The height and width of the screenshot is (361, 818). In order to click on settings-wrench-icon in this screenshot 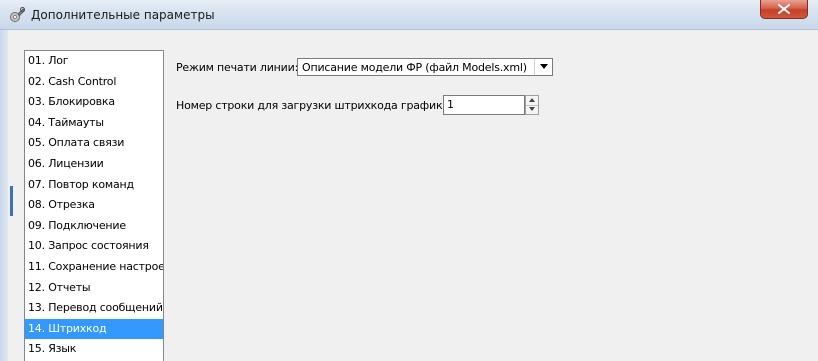, I will do `click(17, 15)`.